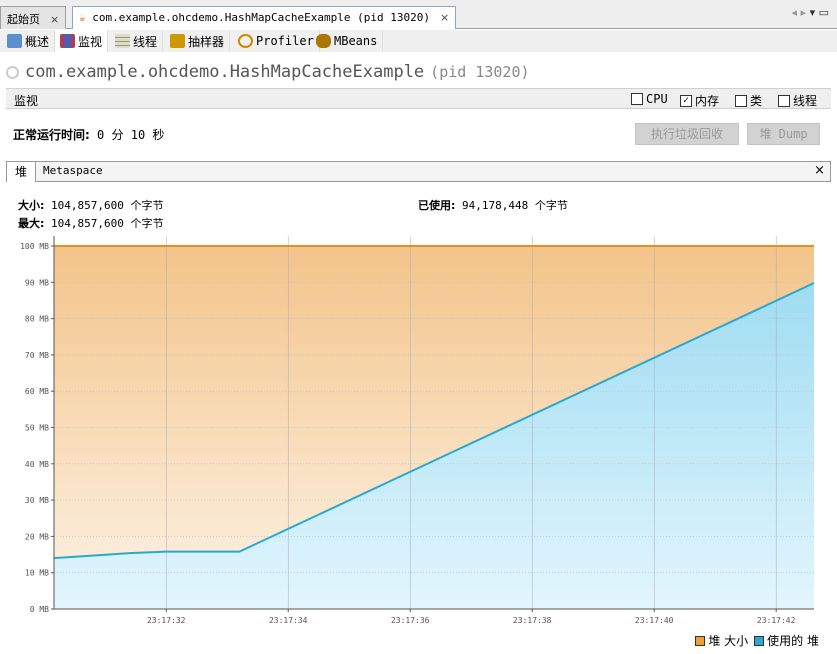 The height and width of the screenshot is (654, 837). What do you see at coordinates (37, 41) in the screenshot?
I see `tab-label: 概述` at bounding box center [37, 41].